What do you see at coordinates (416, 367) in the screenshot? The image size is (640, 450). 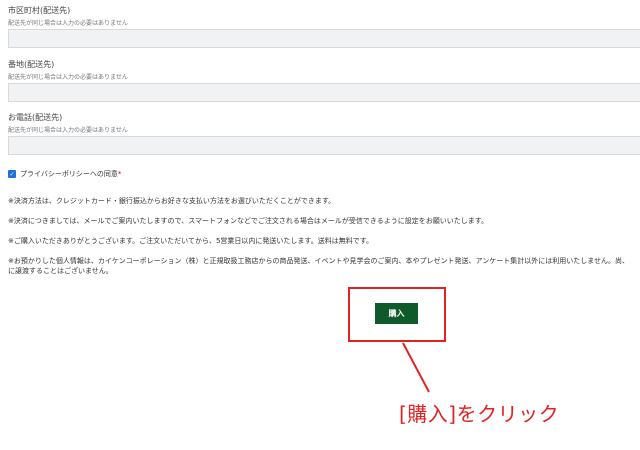 I see `callout-line` at bounding box center [416, 367].